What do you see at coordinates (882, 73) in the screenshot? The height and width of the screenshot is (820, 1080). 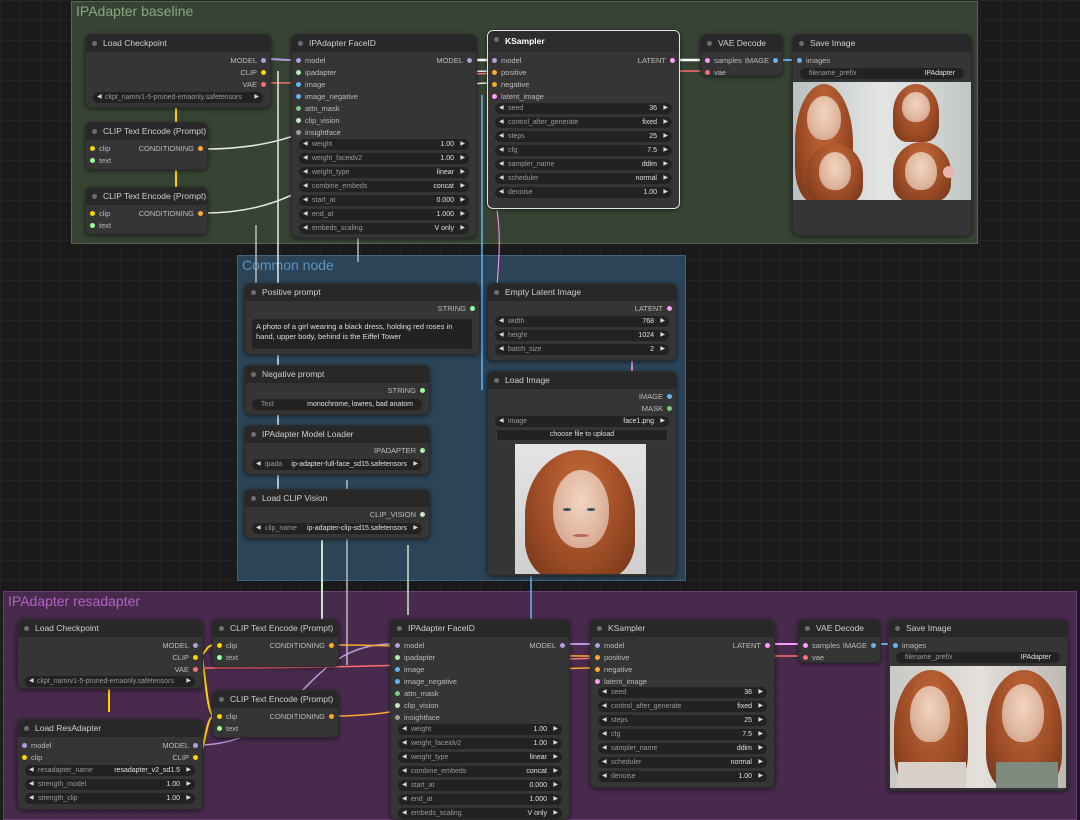 I see `filename-prefix-widget: filename_prefix IPAdapter` at bounding box center [882, 73].